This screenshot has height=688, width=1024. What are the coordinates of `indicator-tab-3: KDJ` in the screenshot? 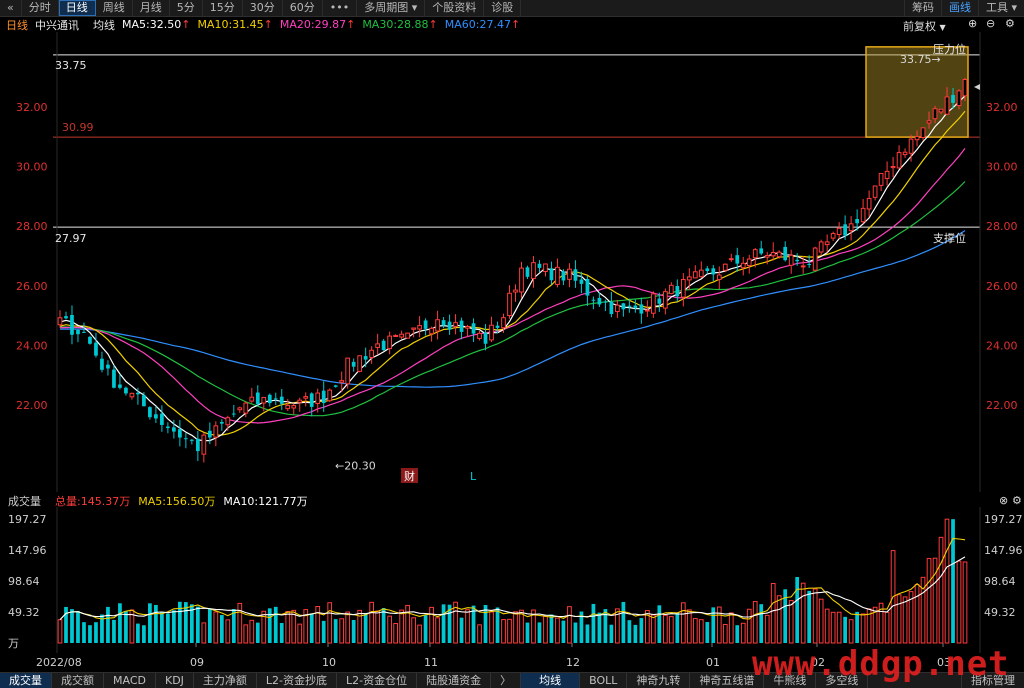 It's located at (175, 680).